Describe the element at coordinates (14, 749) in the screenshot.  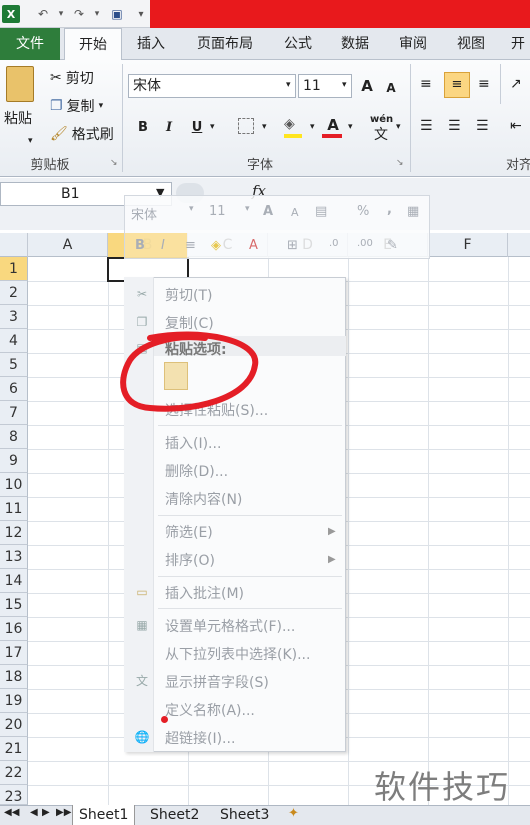
I see `row-header: 21` at that location.